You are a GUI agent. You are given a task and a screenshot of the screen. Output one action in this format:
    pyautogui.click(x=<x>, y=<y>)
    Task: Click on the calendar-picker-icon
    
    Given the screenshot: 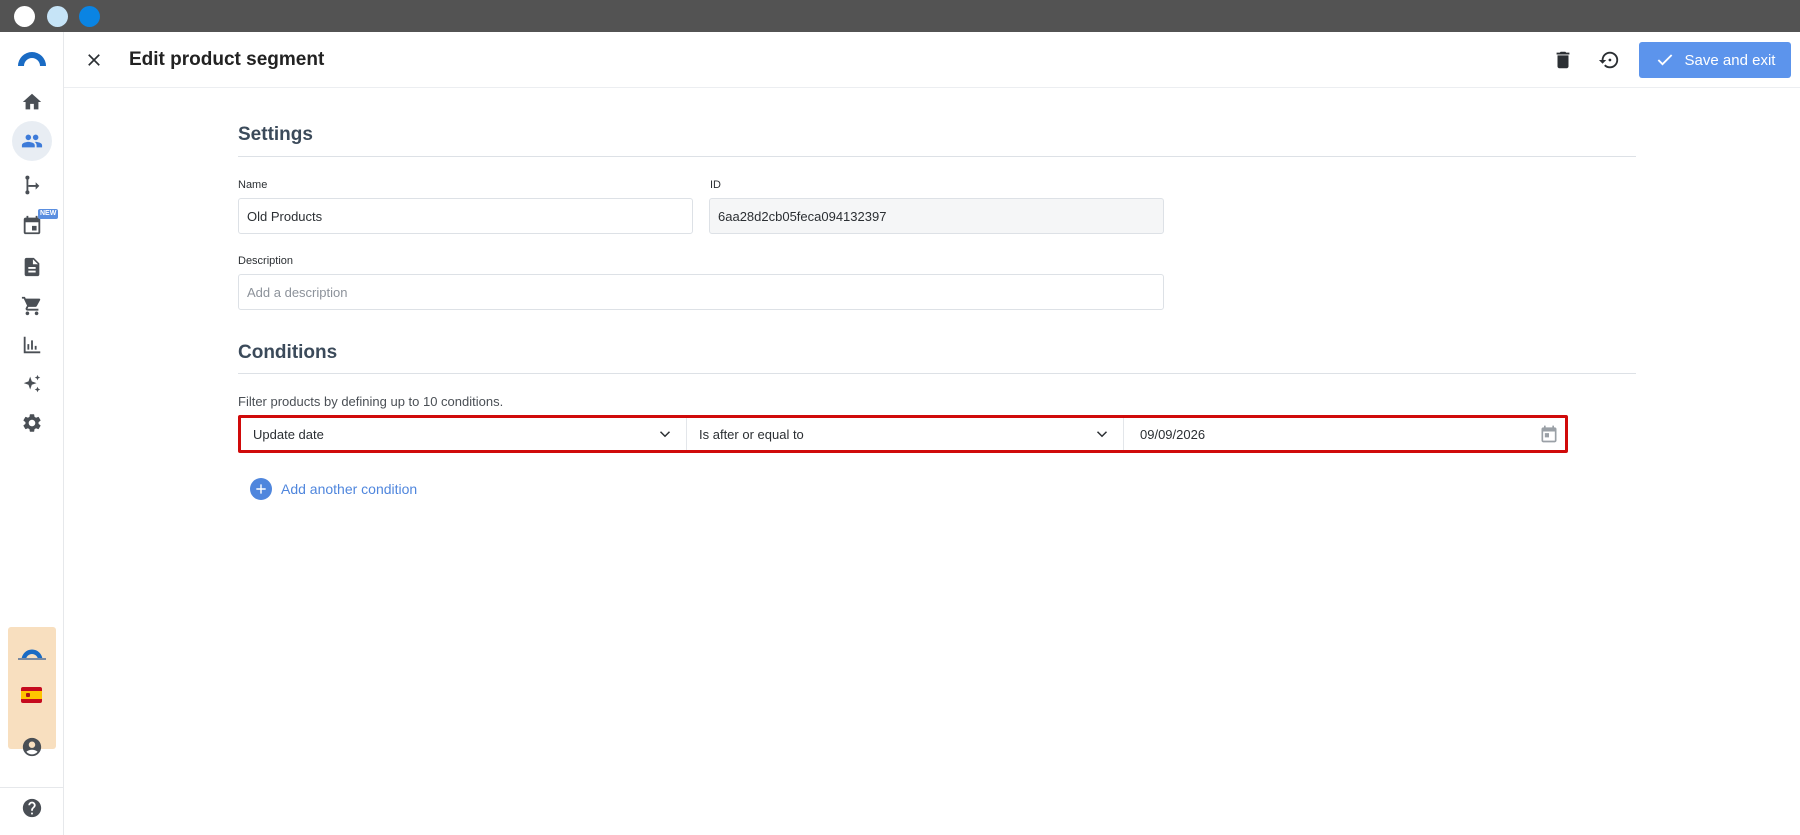 What is the action you would take?
    pyautogui.click(x=1549, y=434)
    